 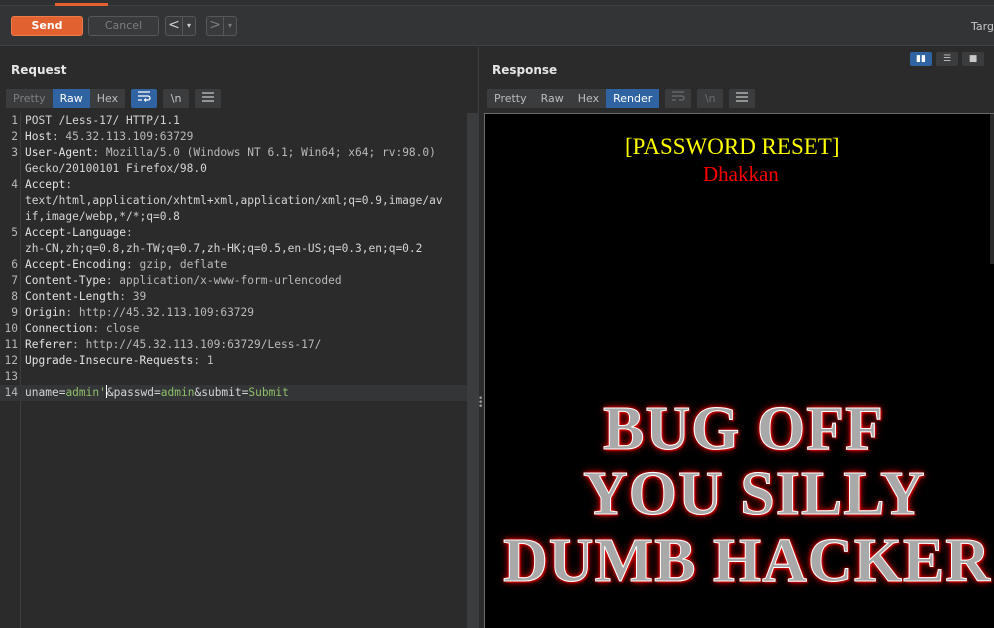 I want to click on line-number: 12, so click(x=11, y=360).